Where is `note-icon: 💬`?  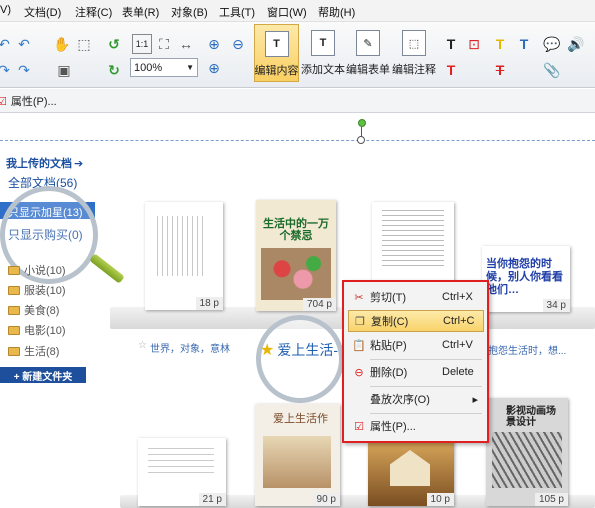 note-icon: 💬 is located at coordinates (552, 44).